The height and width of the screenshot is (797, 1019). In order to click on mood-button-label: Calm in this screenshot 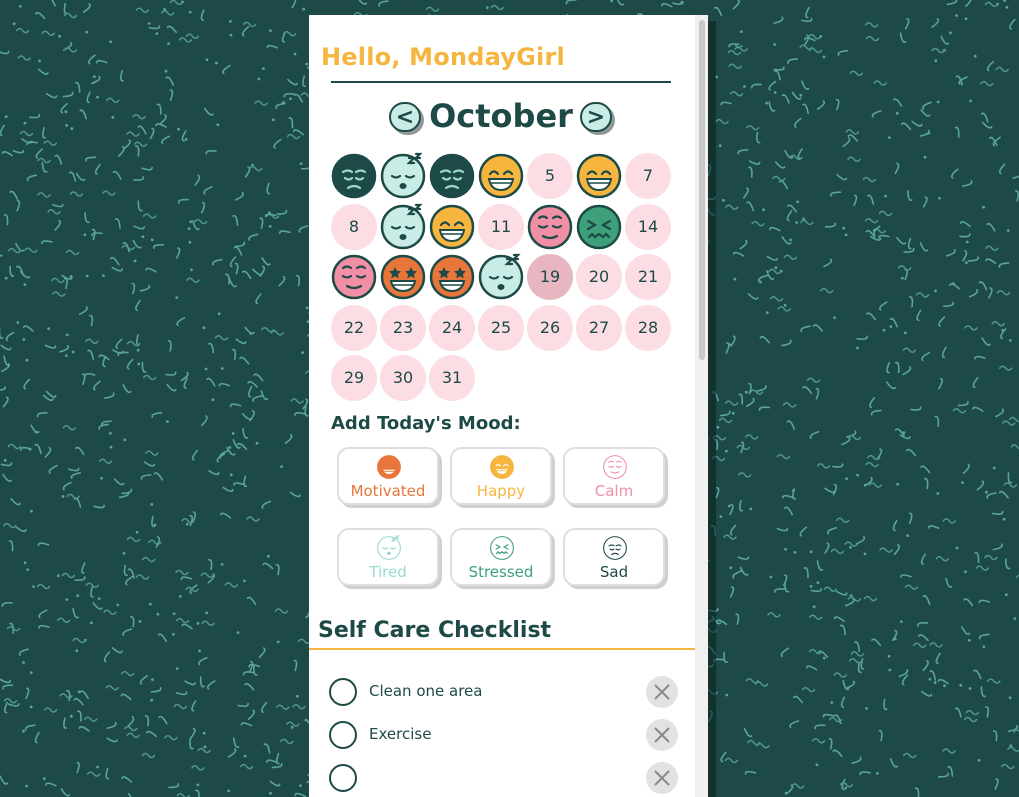, I will do `click(614, 491)`.